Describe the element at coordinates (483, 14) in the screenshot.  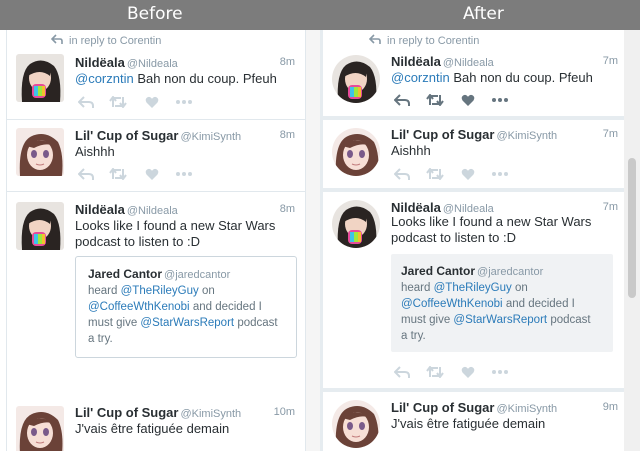
I see `after-label: After` at that location.